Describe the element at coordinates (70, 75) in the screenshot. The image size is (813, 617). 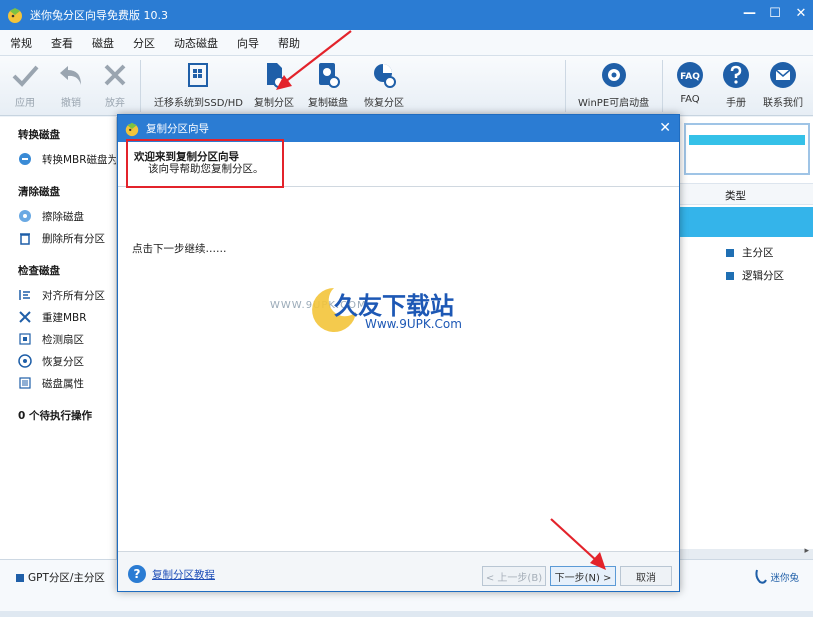
I see `undo-icon` at that location.